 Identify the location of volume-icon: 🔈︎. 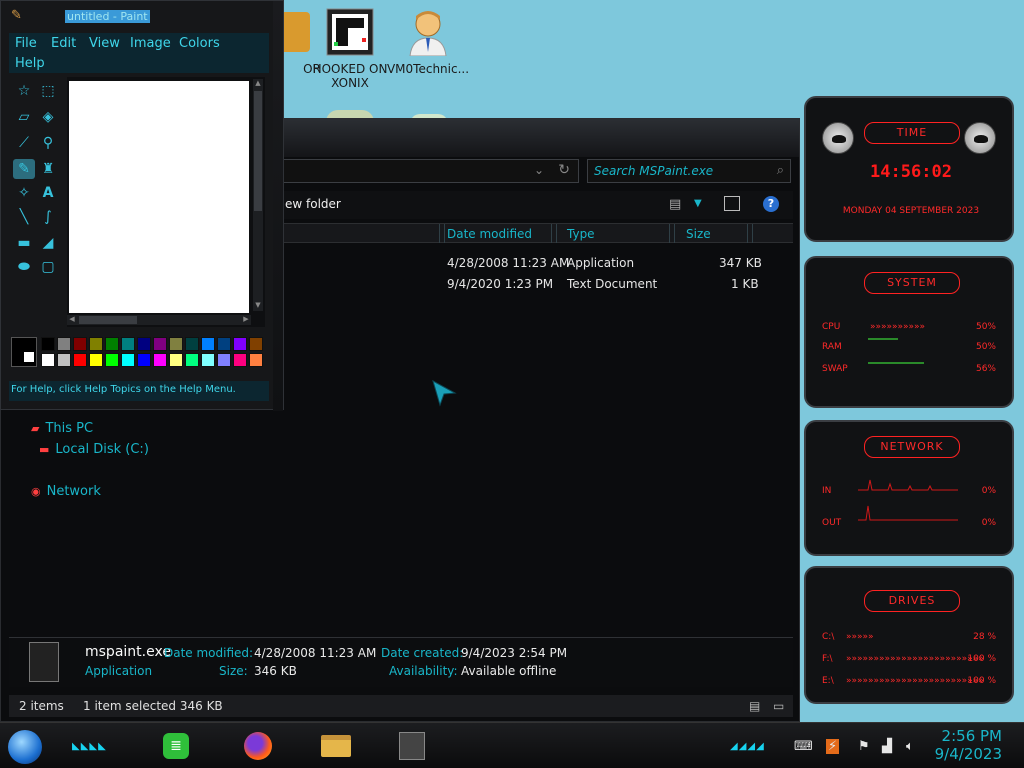
(910, 746).